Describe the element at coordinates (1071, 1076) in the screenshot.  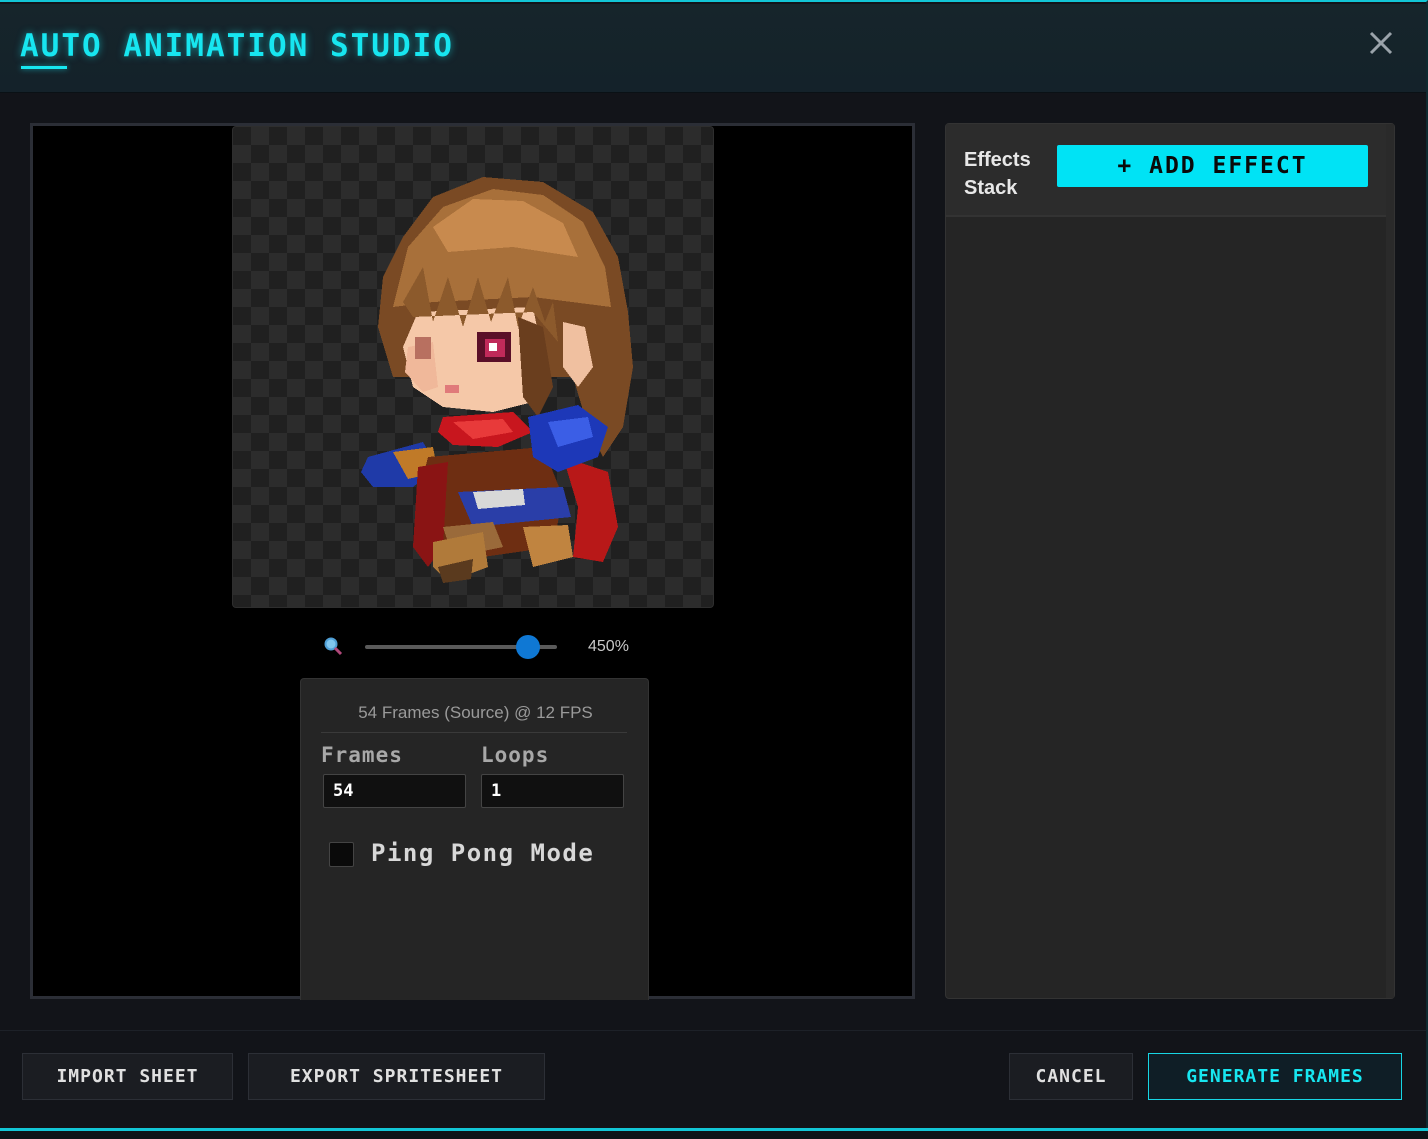
I see `cancel-button: CANCEL` at that location.